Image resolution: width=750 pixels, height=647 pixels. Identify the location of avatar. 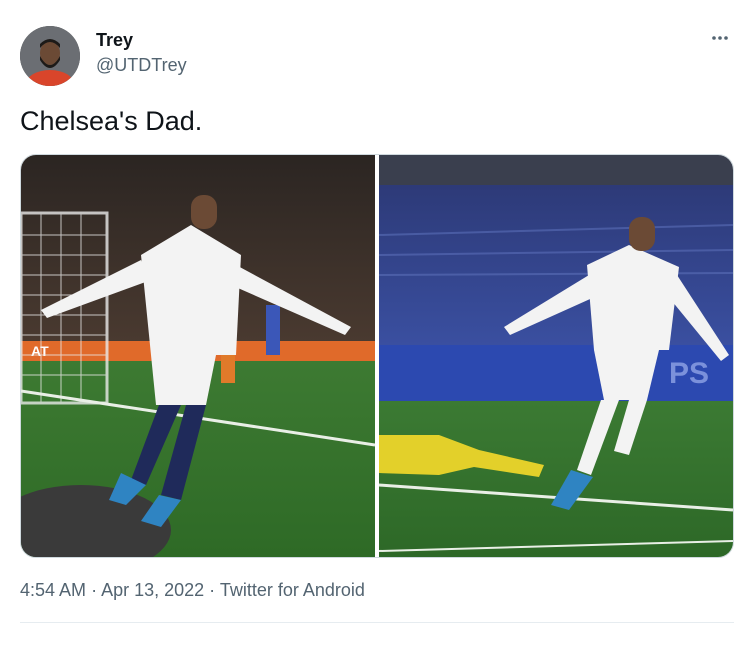
(50, 56).